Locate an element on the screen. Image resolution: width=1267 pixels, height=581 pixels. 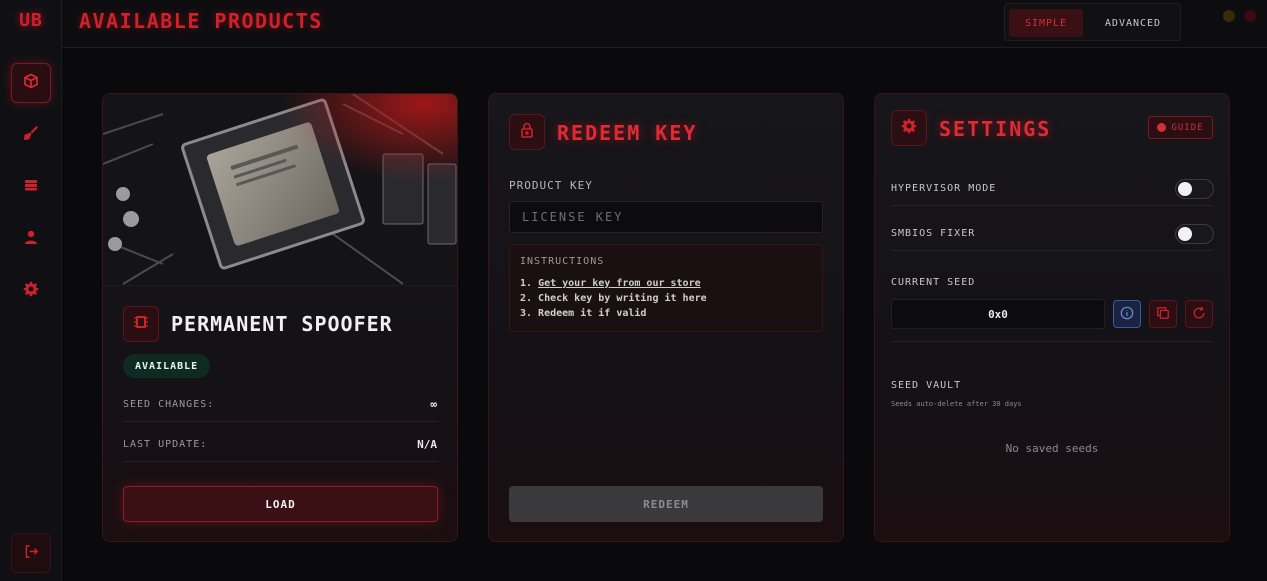
nav-cleaner is located at coordinates (31, 135).